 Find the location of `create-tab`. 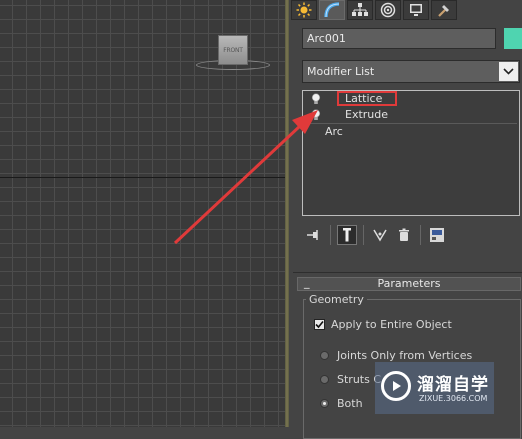

create-tab is located at coordinates (304, 10).